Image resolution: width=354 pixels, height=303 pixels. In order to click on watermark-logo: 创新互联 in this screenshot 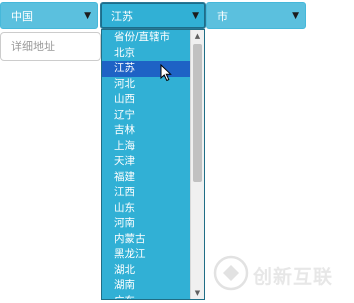, I will do `click(283, 275)`.